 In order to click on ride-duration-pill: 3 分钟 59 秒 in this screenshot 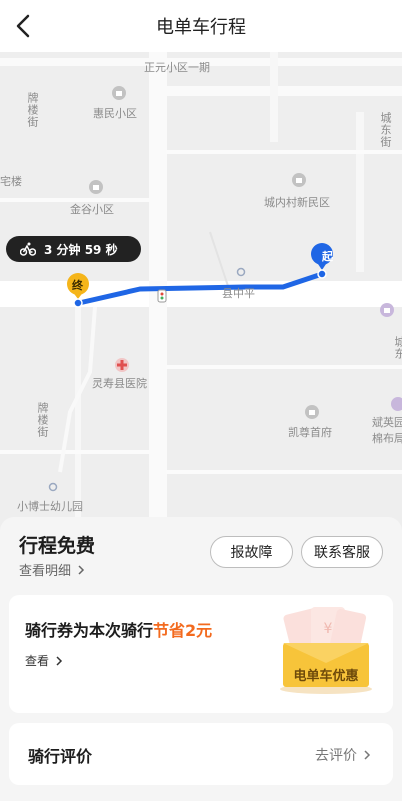, I will do `click(73, 249)`.